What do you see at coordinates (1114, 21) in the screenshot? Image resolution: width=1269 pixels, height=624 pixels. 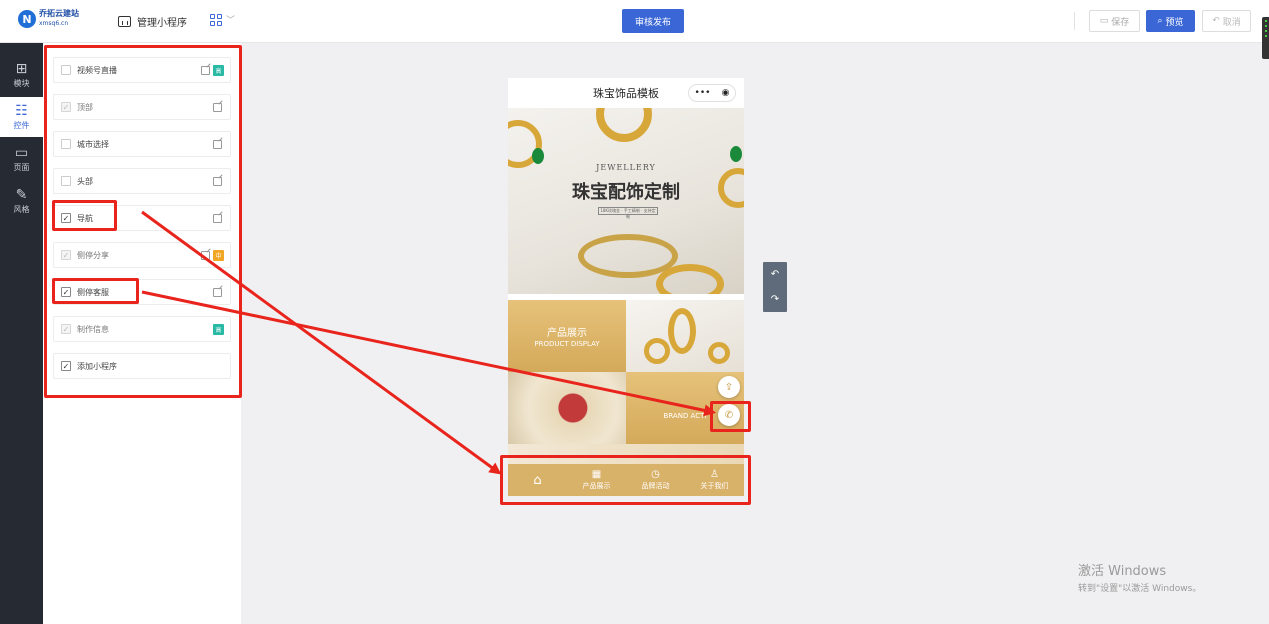 I see `save-button: ▭ 保存` at bounding box center [1114, 21].